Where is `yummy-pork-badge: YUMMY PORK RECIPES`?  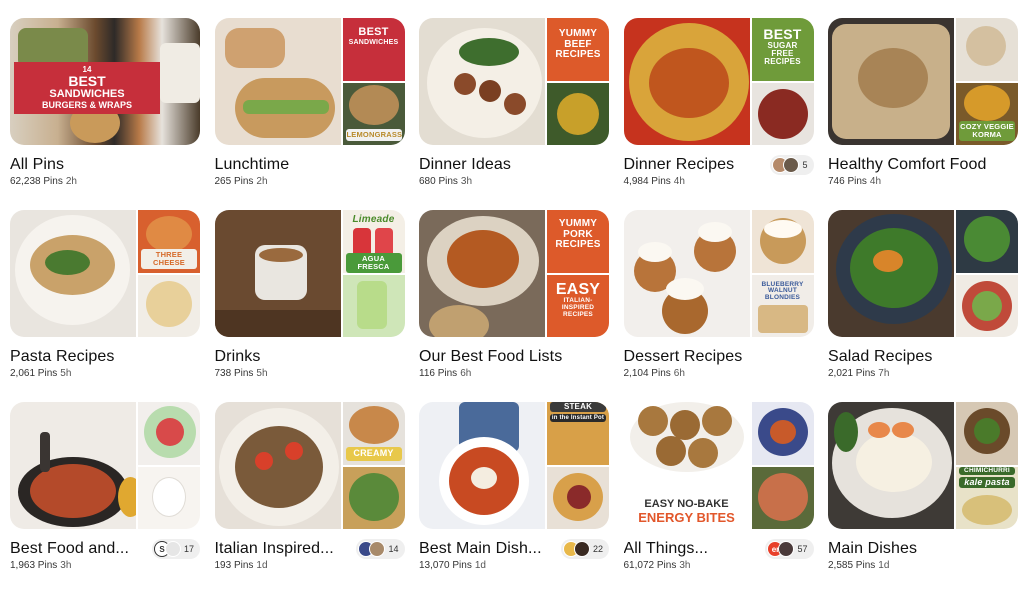
yummy-pork-badge: YUMMY PORK RECIPES is located at coordinates (578, 234).